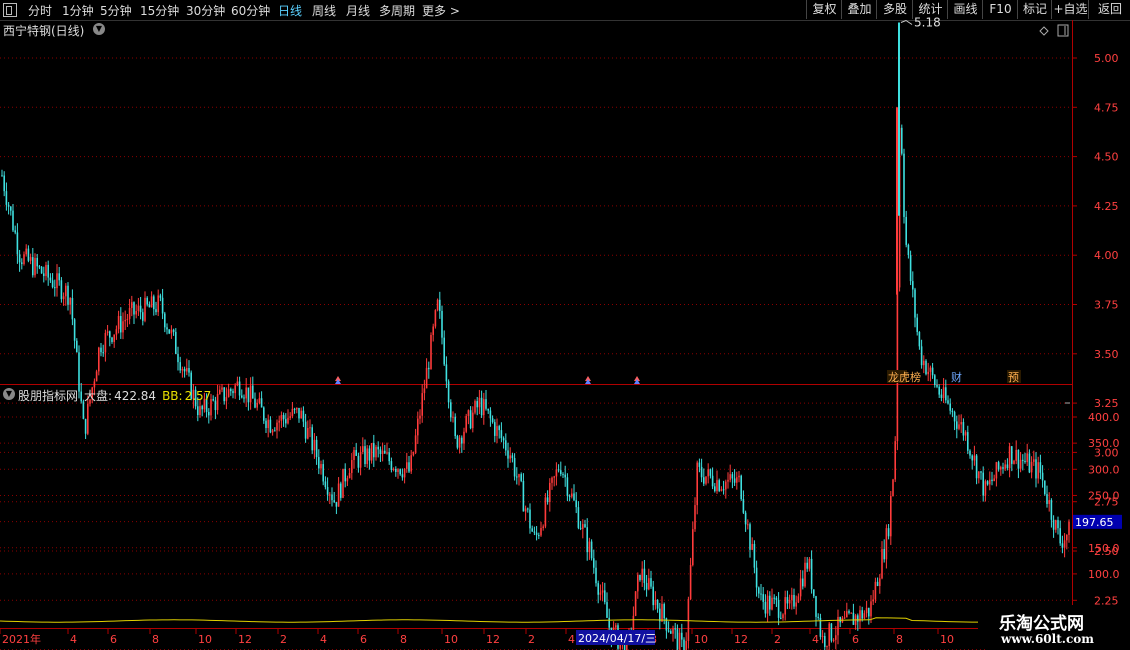 The image size is (1130, 650). Describe the element at coordinates (930, 9) in the screenshot. I see `toolbar-button-3: 统计` at that location.